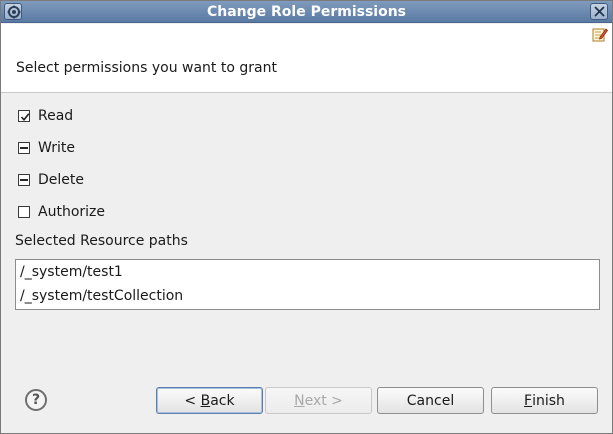 The image size is (613, 434). Describe the element at coordinates (323, 400) in the screenshot. I see `next-rest: ext >` at that location.